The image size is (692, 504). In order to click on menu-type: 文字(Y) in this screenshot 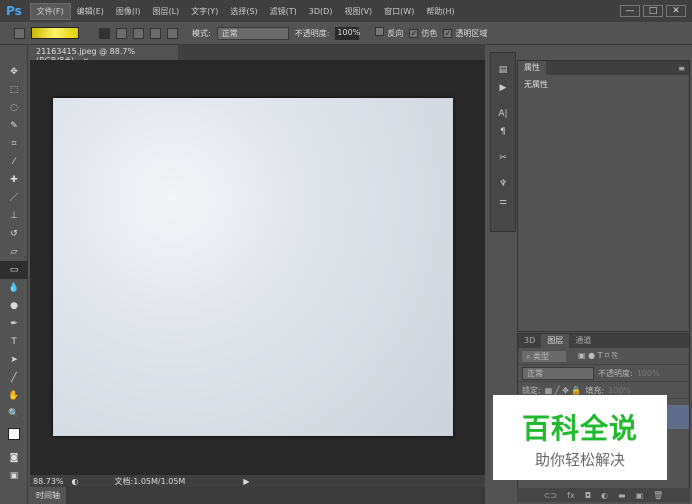, I will do `click(204, 11)`.